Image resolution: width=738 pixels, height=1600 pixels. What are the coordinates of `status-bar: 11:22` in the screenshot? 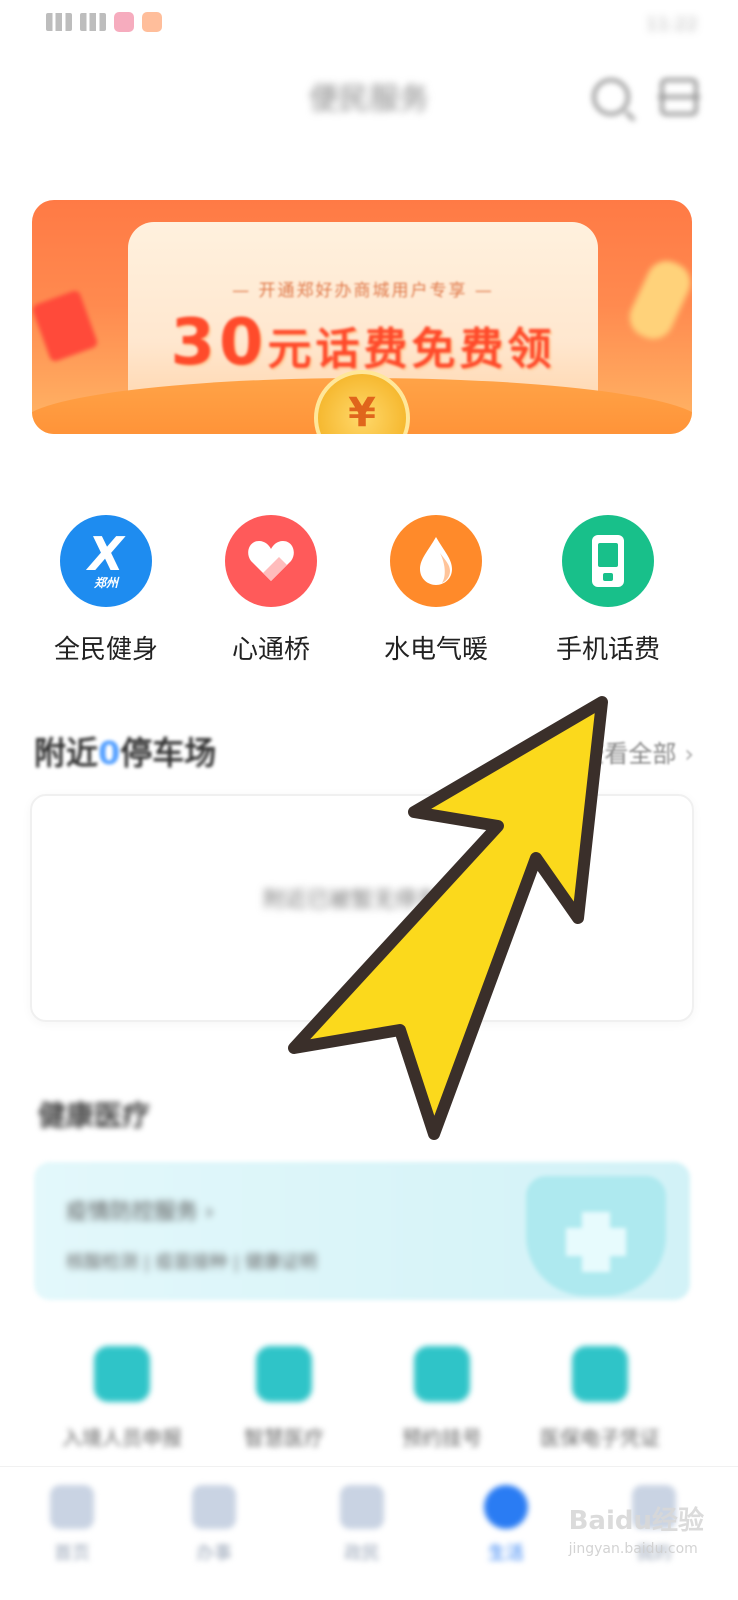 It's located at (369, 28).